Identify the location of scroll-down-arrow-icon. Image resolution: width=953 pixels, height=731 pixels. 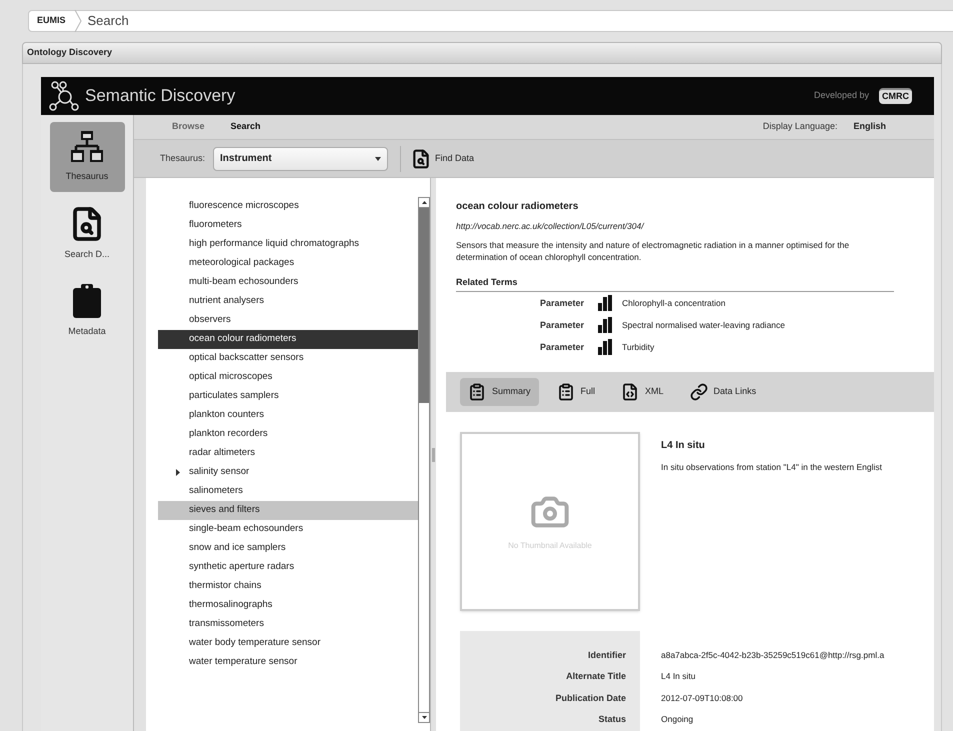
(424, 717).